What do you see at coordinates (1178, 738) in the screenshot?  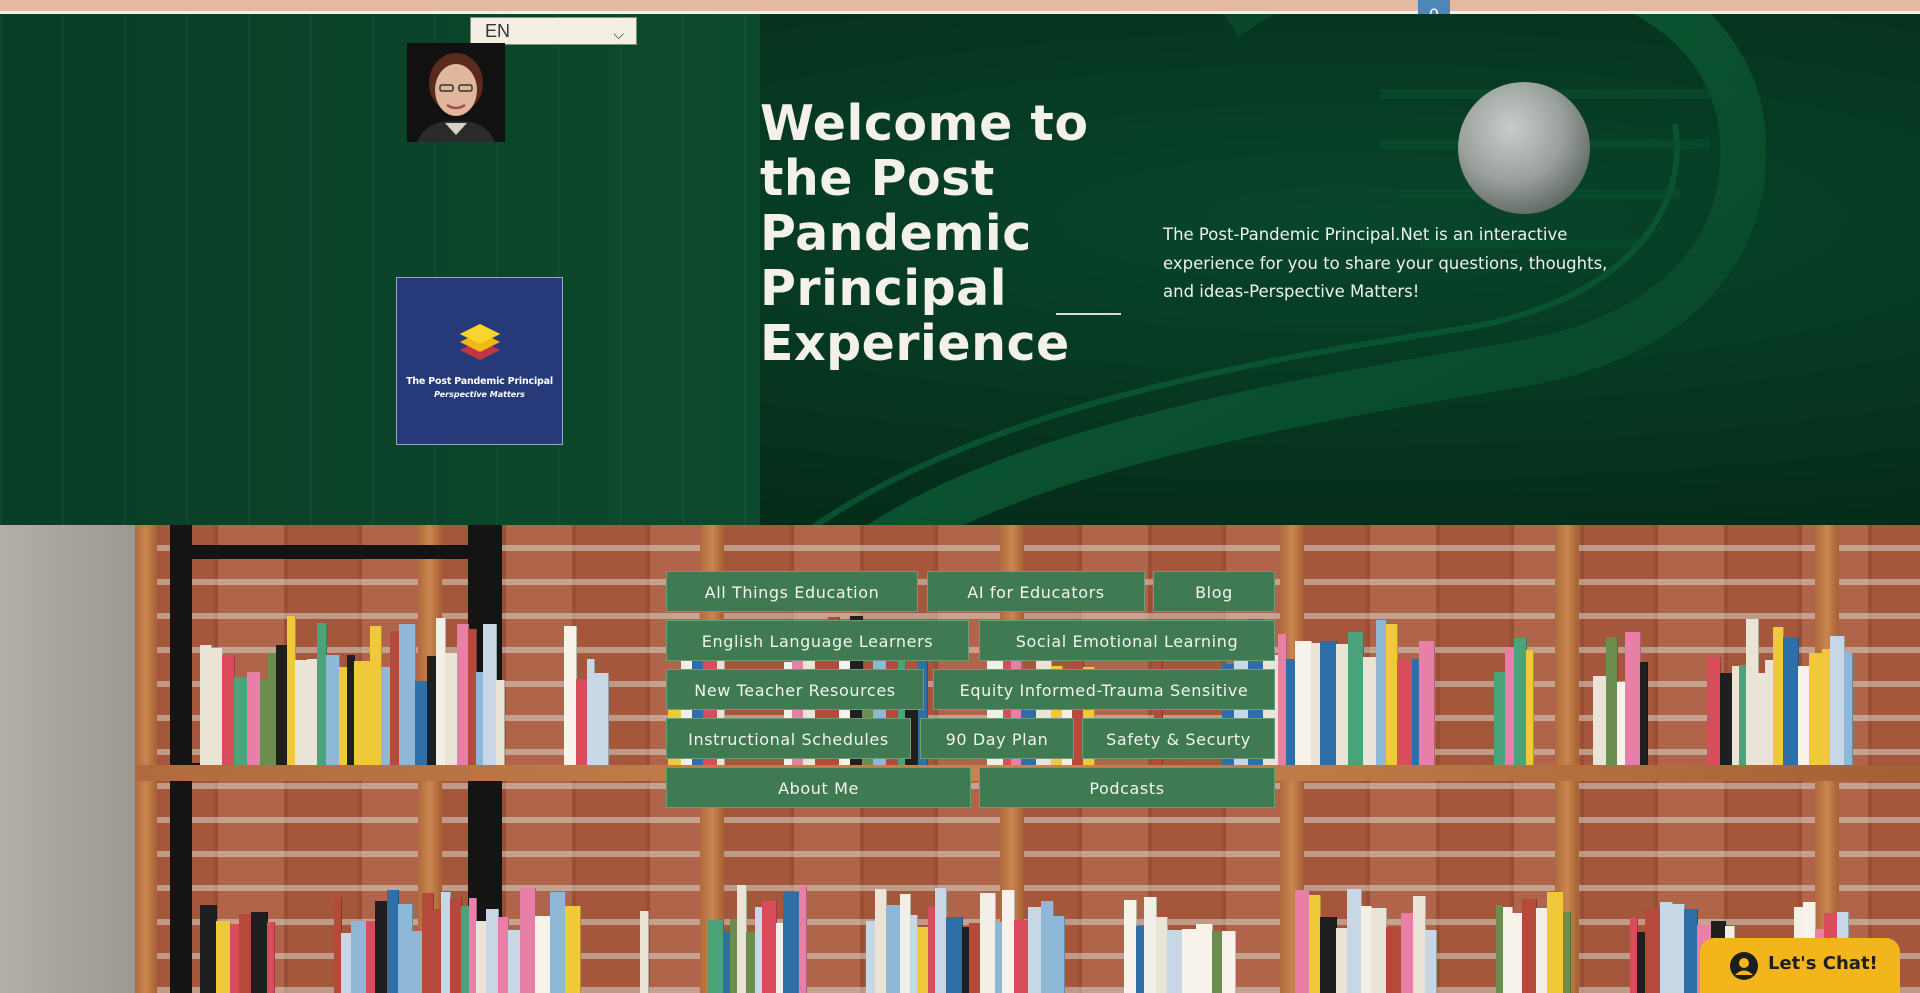 I see `nav-safety-security: Safety & Securty` at bounding box center [1178, 738].